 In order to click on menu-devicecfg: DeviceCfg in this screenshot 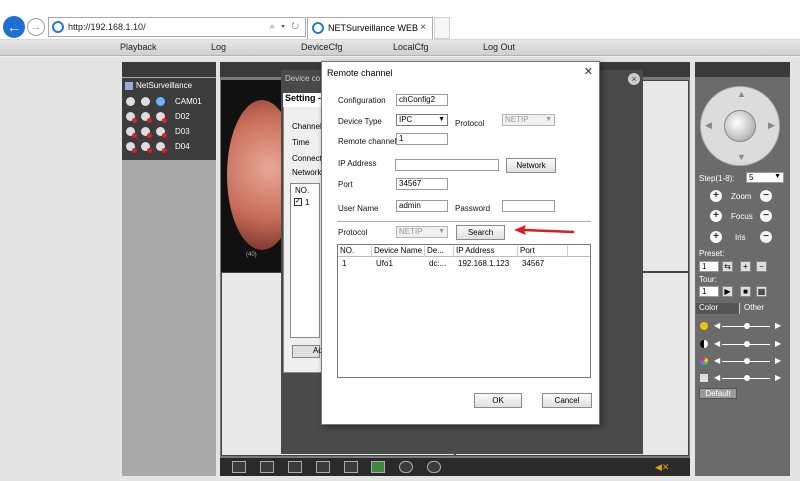, I will do `click(322, 47)`.